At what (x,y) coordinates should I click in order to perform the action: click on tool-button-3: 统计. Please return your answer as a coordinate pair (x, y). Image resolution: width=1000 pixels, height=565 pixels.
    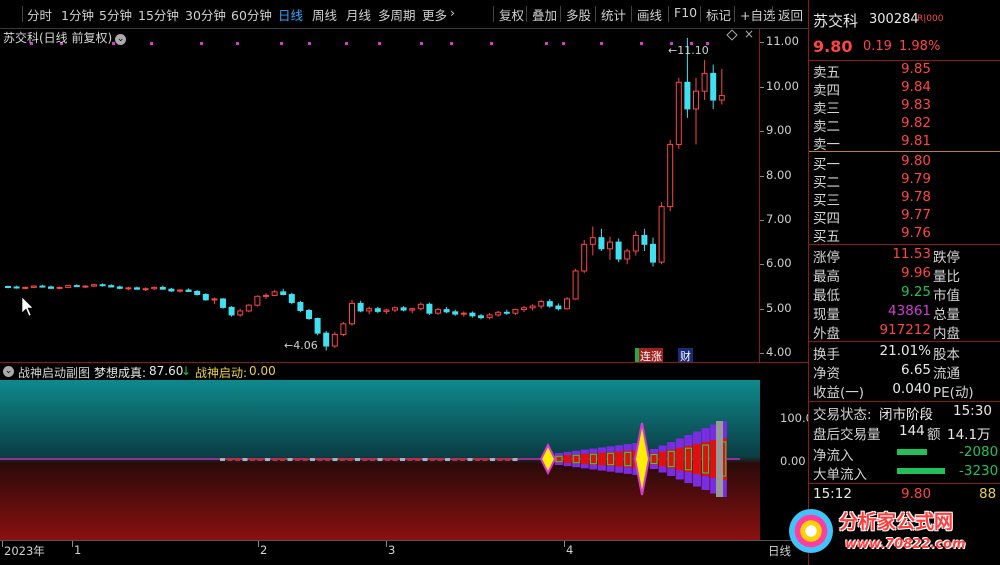
    Looking at the image, I should click on (613, 14).